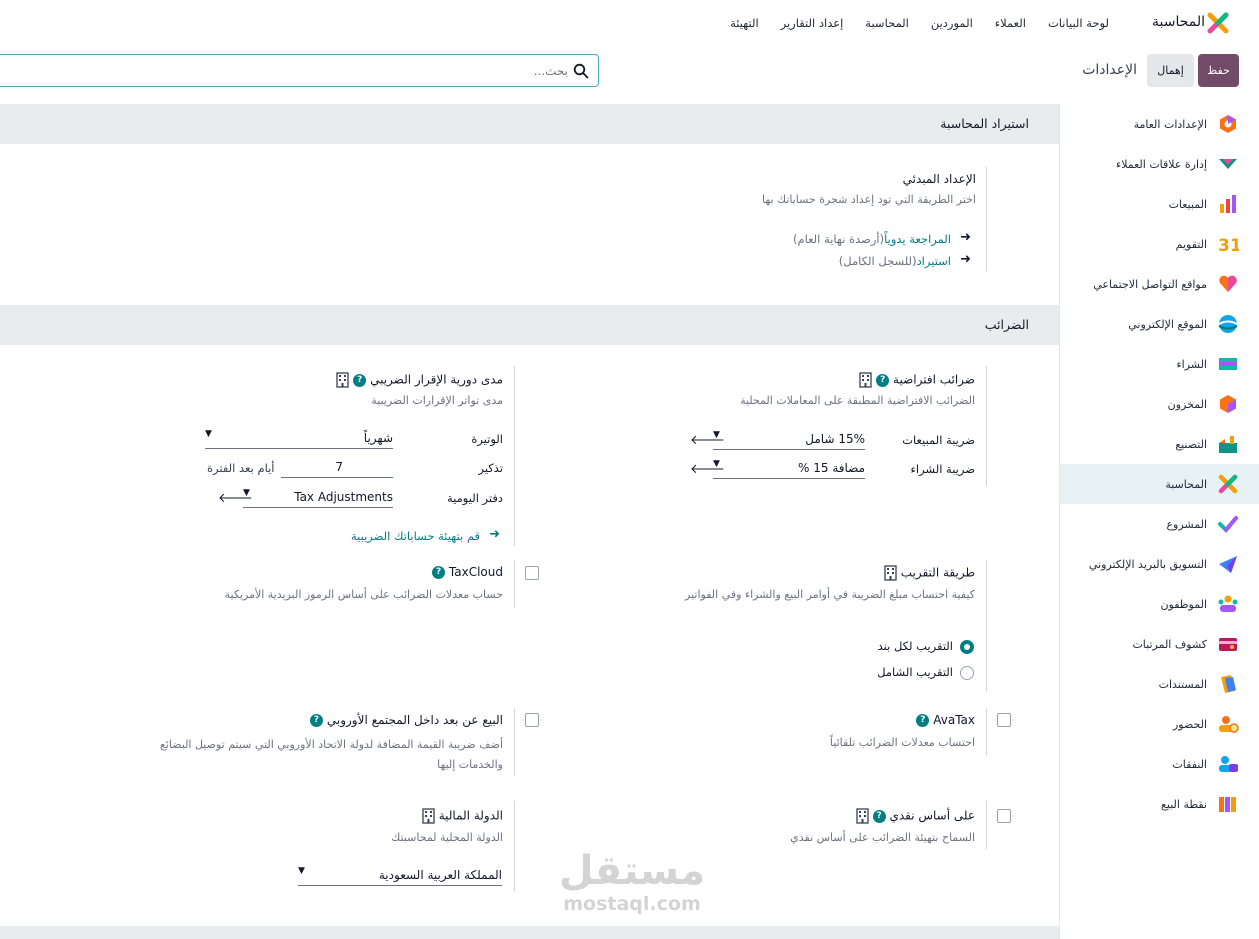 The width and height of the screenshot is (1259, 939). Describe the element at coordinates (1147, 564) in the screenshot. I see `sidebar-item-label: التسويق بالبريد الإلكتروني` at that location.